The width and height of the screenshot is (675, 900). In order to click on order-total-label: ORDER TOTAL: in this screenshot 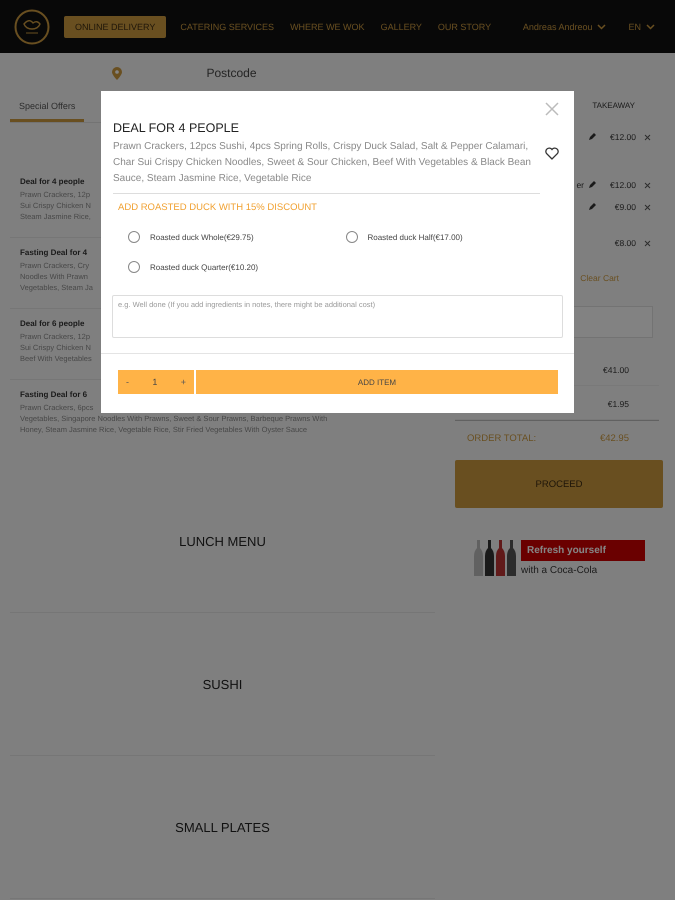, I will do `click(501, 438)`.